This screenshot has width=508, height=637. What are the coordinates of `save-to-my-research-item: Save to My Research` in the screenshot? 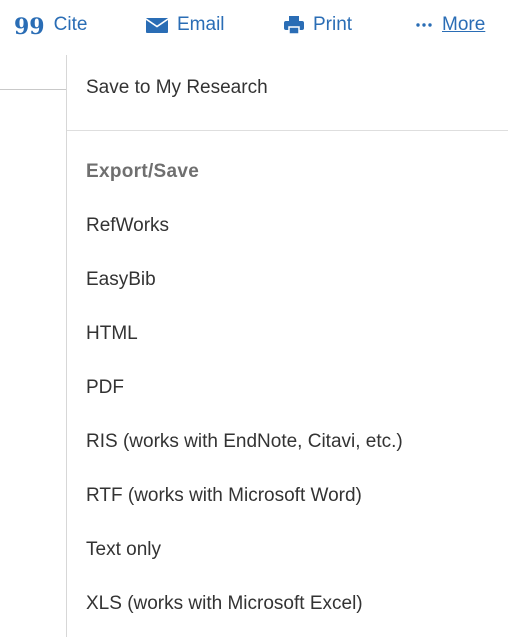 It's located at (177, 88).